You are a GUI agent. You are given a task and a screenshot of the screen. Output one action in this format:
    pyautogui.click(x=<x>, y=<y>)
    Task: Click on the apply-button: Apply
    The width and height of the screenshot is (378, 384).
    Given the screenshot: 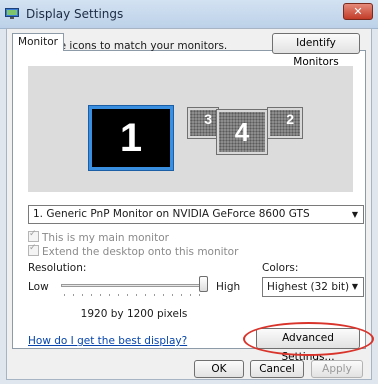 What is the action you would take?
    pyautogui.click(x=337, y=369)
    